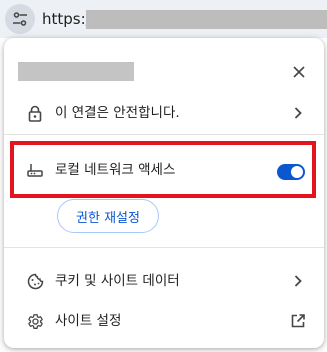 This screenshot has width=327, height=352. Describe the element at coordinates (206, 19) in the screenshot. I see `url-redacted` at that location.